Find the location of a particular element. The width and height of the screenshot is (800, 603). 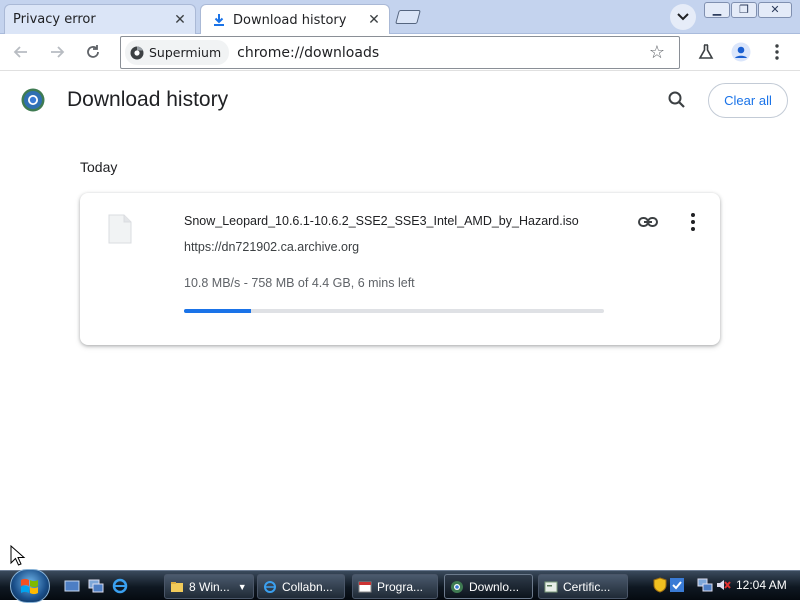

profile-button is located at coordinates (741, 52).